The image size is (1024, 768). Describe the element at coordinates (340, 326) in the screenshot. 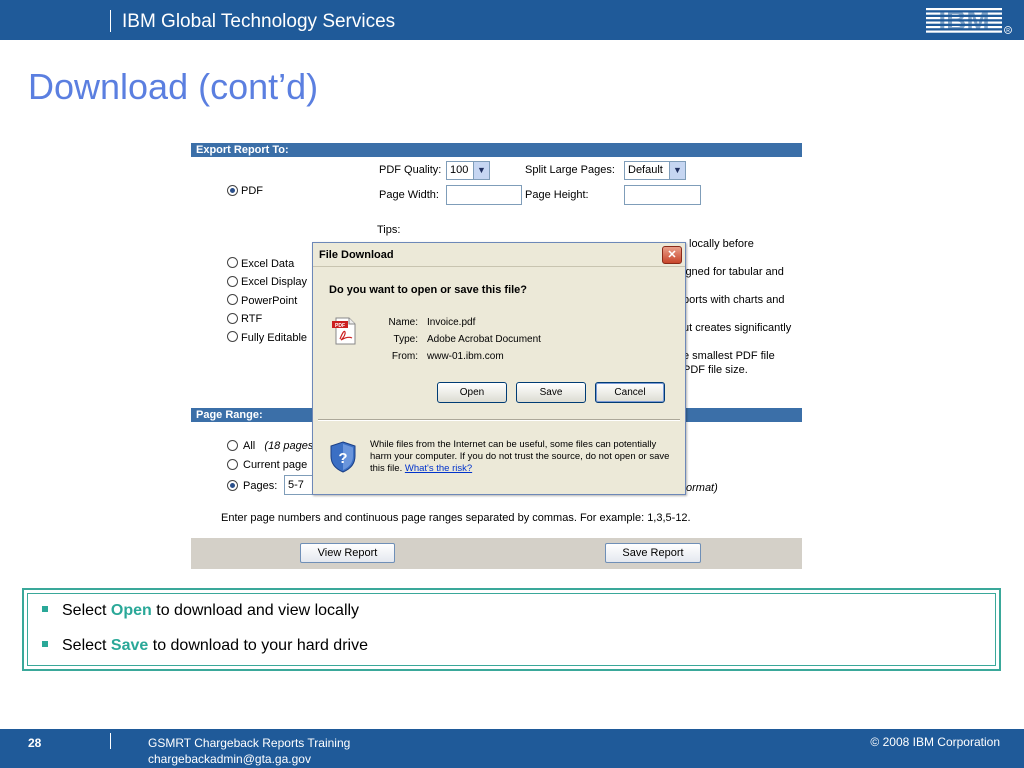

I see `svg-text: PDF` at that location.